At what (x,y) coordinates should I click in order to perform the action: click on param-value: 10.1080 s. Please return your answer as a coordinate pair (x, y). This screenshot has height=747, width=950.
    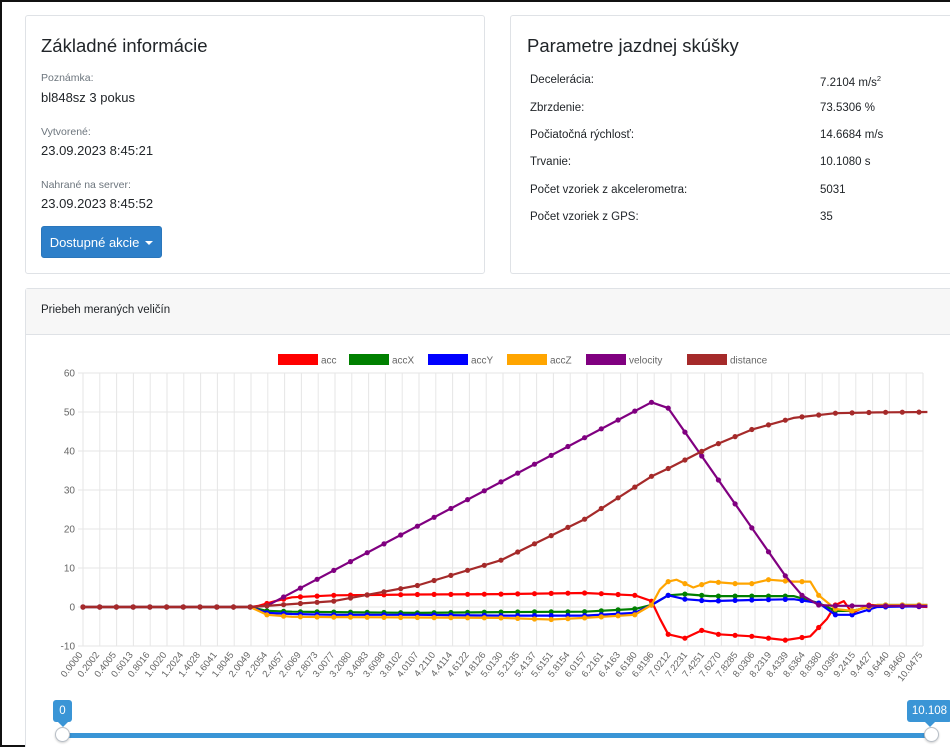
    Looking at the image, I should click on (845, 162).